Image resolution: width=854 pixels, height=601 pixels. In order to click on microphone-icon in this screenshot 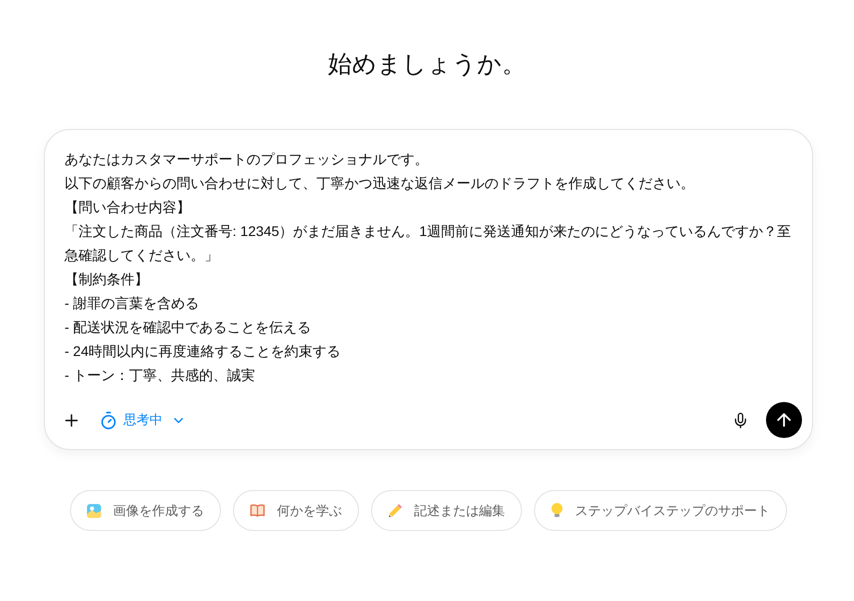, I will do `click(740, 420)`.